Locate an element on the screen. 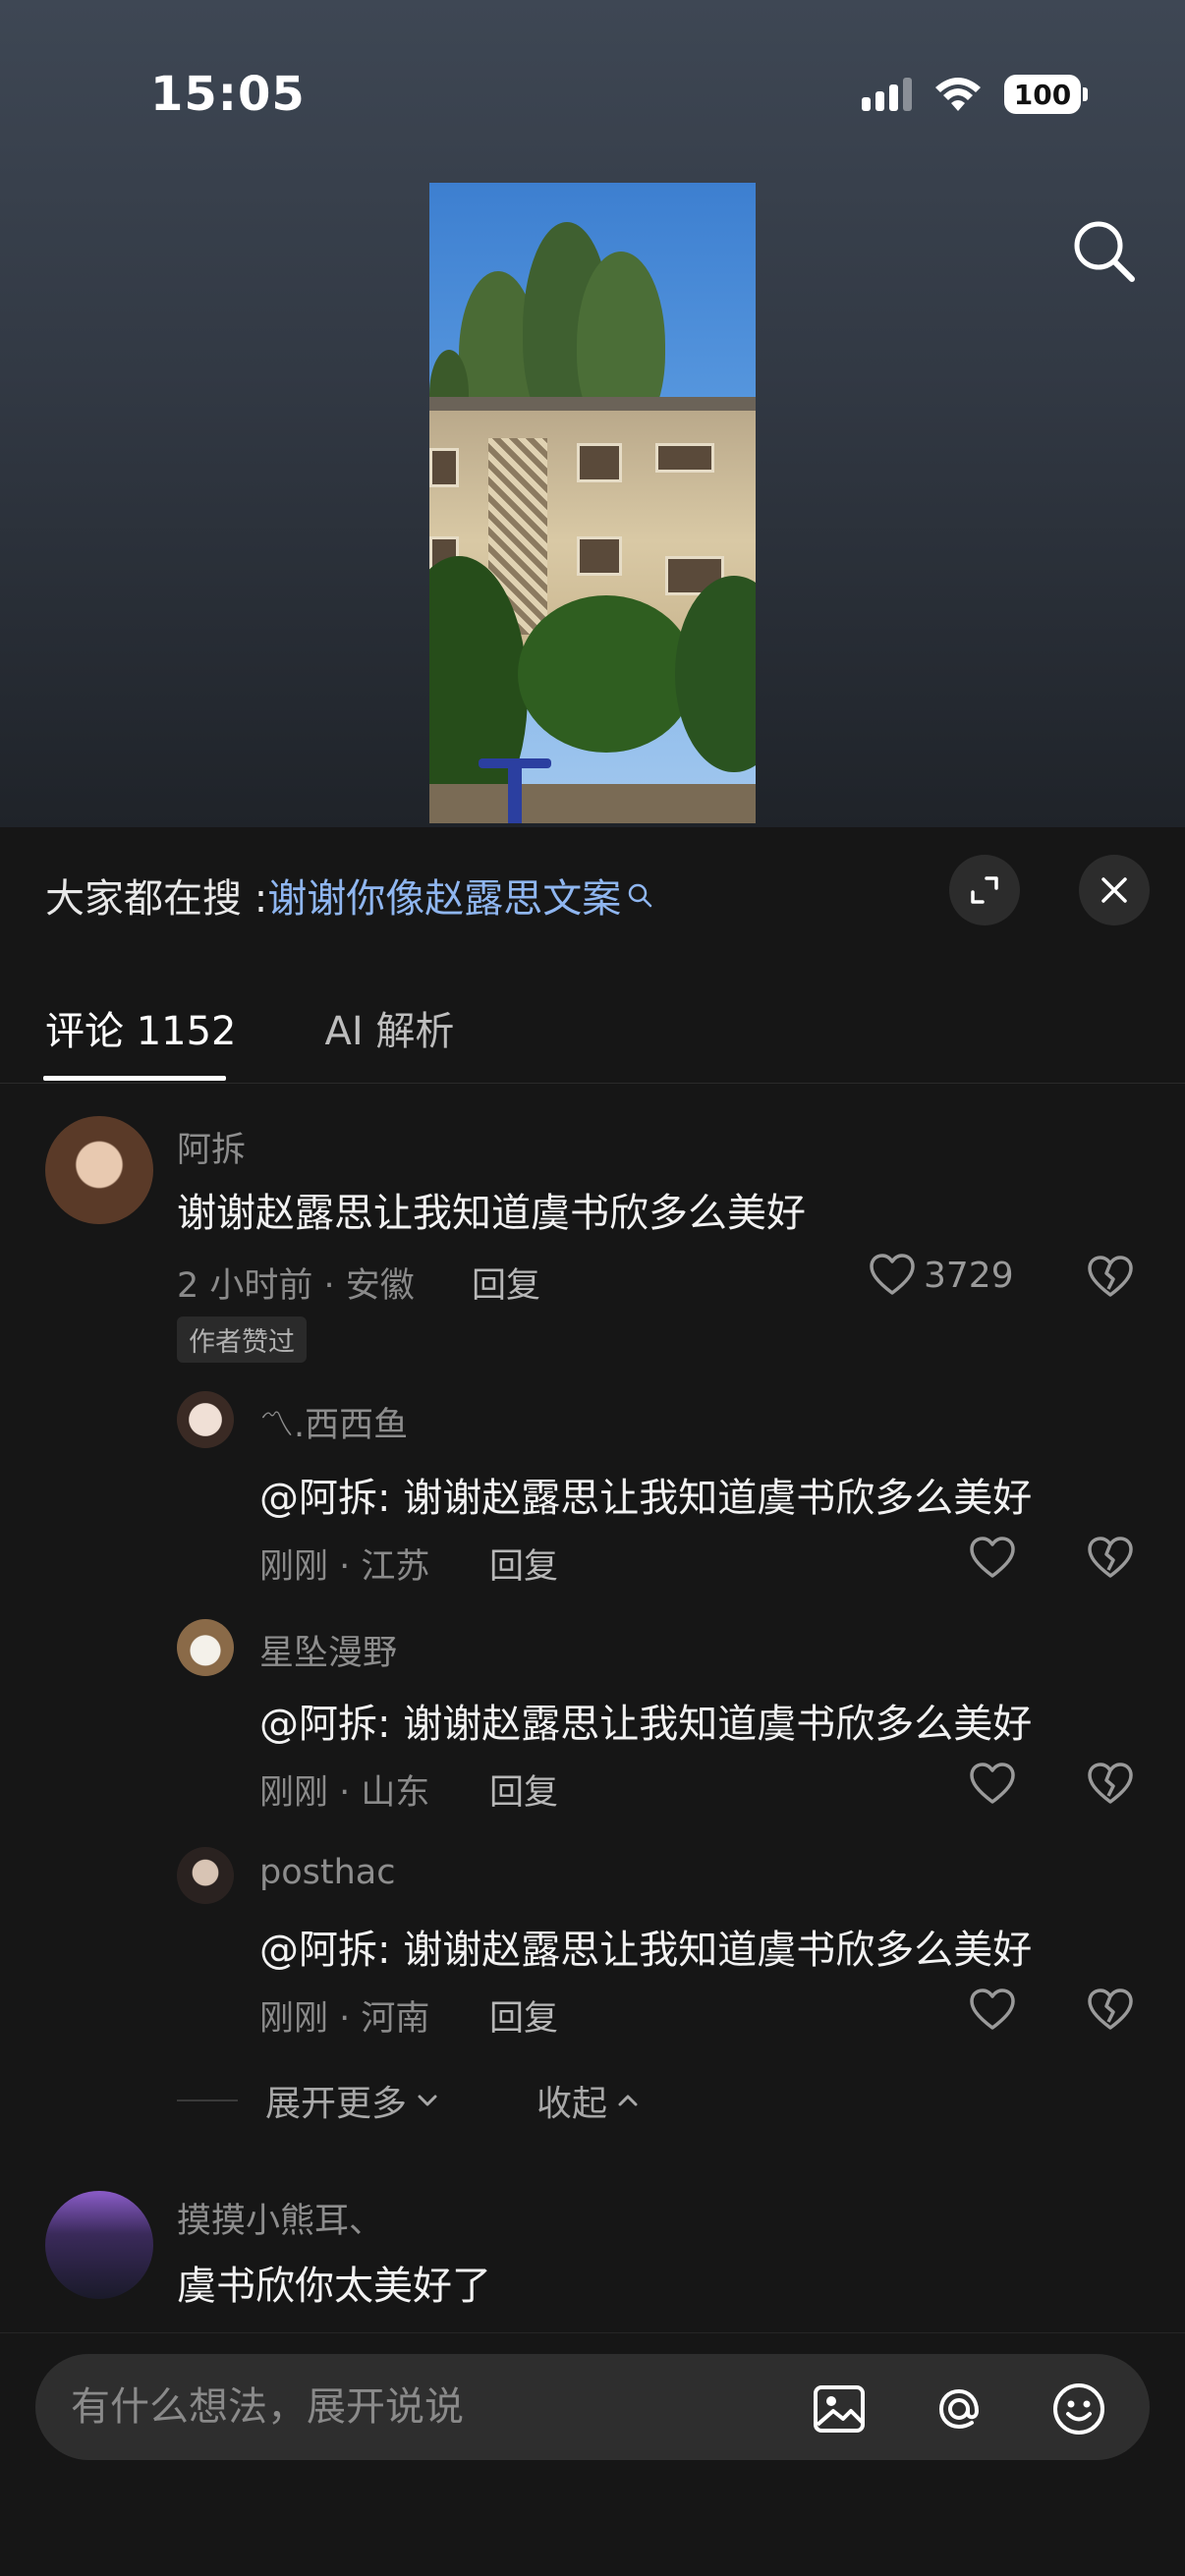  expand-icon is located at coordinates (985, 890).